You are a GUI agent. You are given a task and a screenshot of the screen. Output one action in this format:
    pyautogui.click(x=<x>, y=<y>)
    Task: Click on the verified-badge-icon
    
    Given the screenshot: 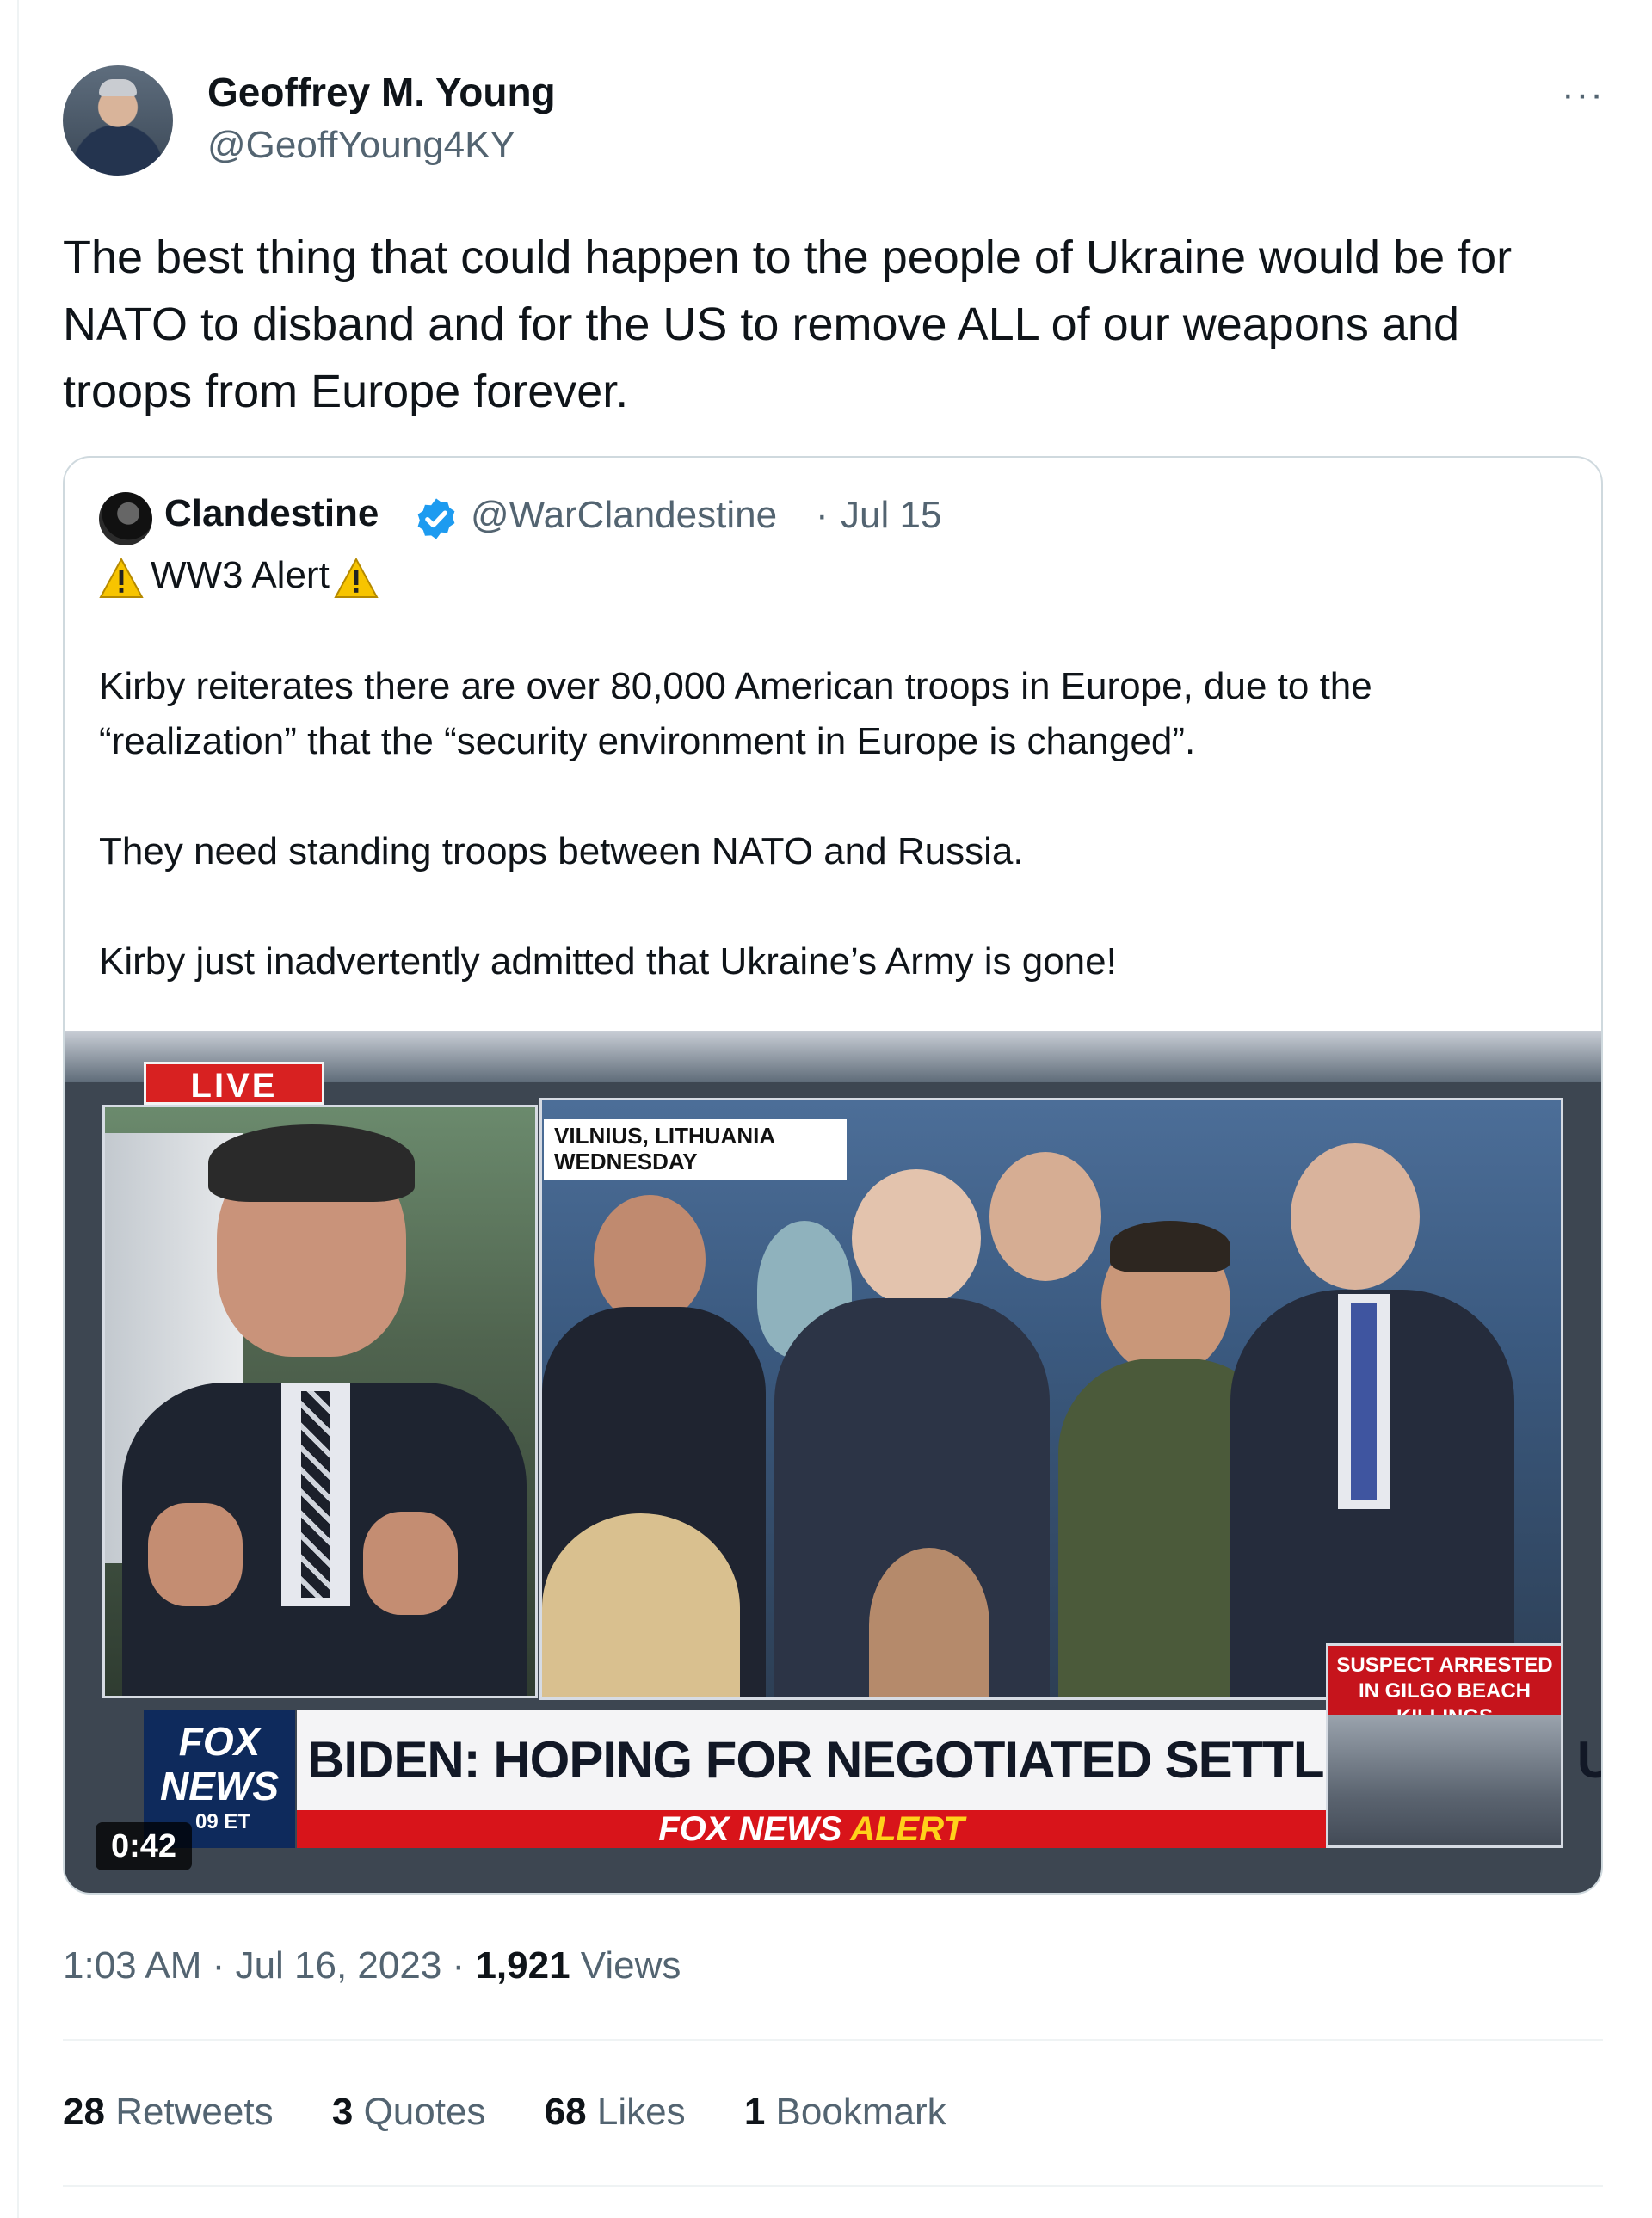 What is the action you would take?
    pyautogui.click(x=436, y=518)
    